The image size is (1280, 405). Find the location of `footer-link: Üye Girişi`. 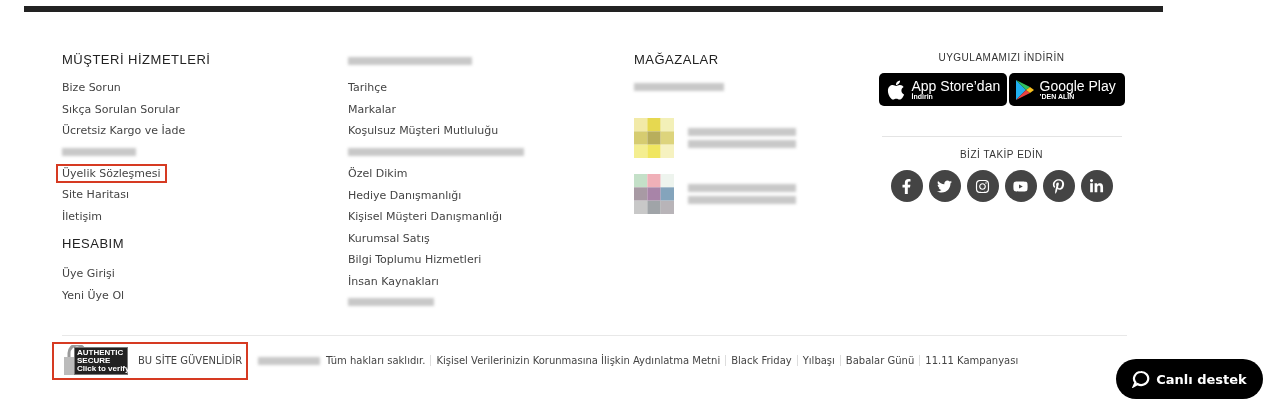

footer-link: Üye Girişi is located at coordinates (88, 277).